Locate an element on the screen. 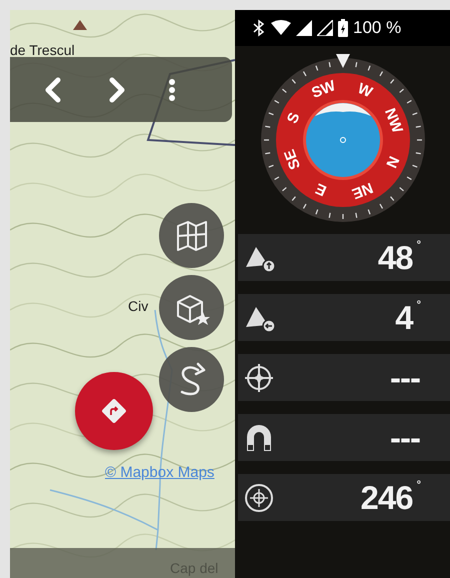  reading-value: 246 is located at coordinates (386, 498).